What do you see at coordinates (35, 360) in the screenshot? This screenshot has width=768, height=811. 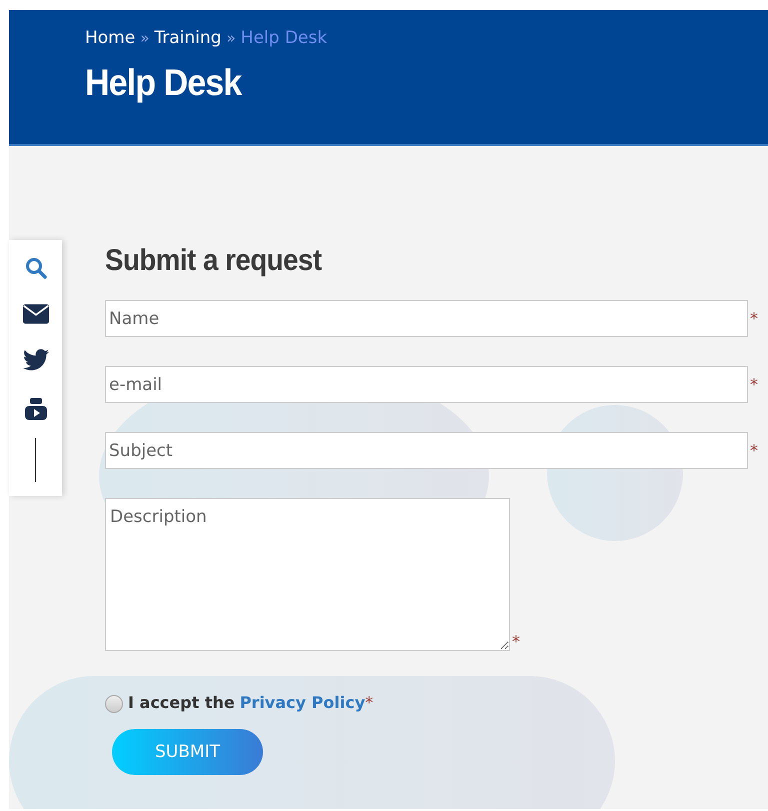 I see `bird-icon` at bounding box center [35, 360].